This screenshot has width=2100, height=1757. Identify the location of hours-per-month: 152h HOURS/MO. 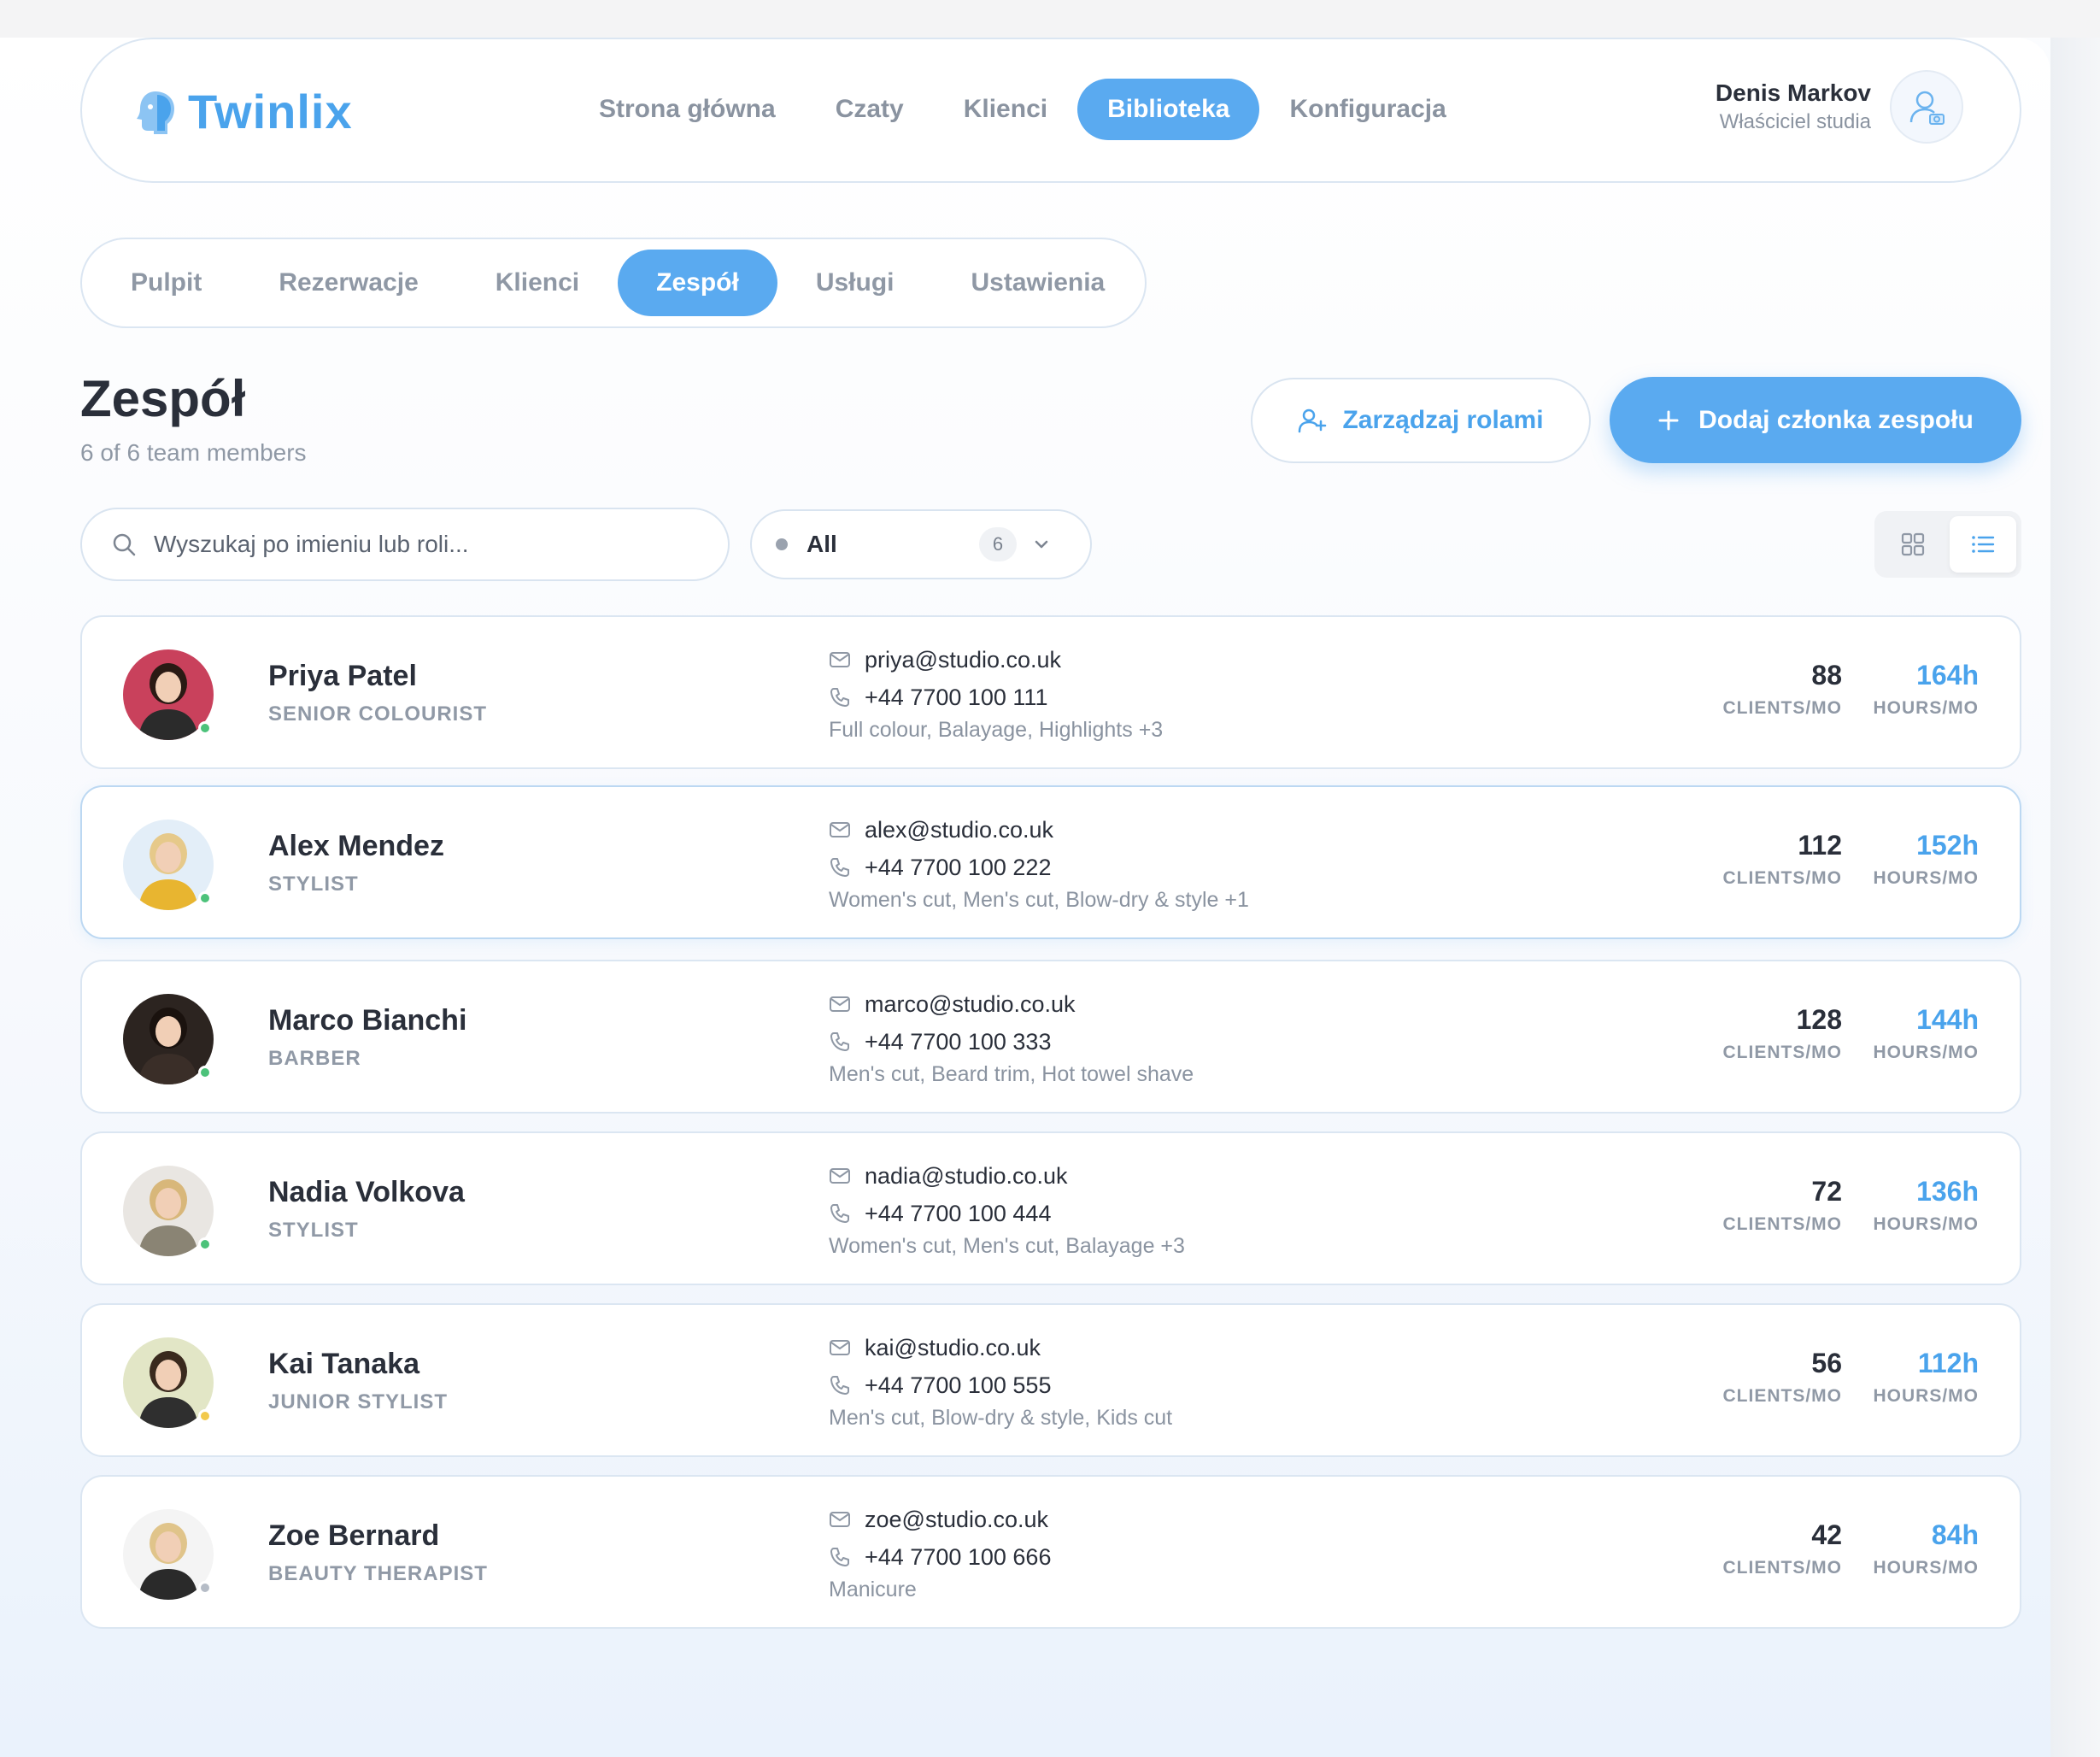
(1927, 859).